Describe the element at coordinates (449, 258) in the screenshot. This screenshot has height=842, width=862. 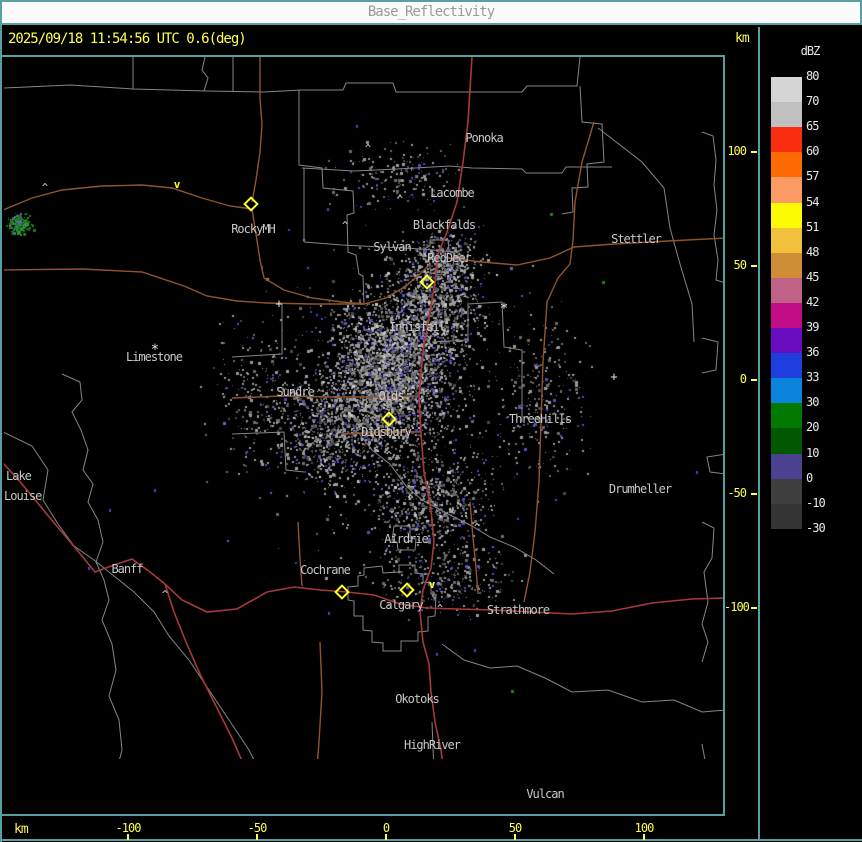
I see `city-label-reddeer: RedDeer` at that location.